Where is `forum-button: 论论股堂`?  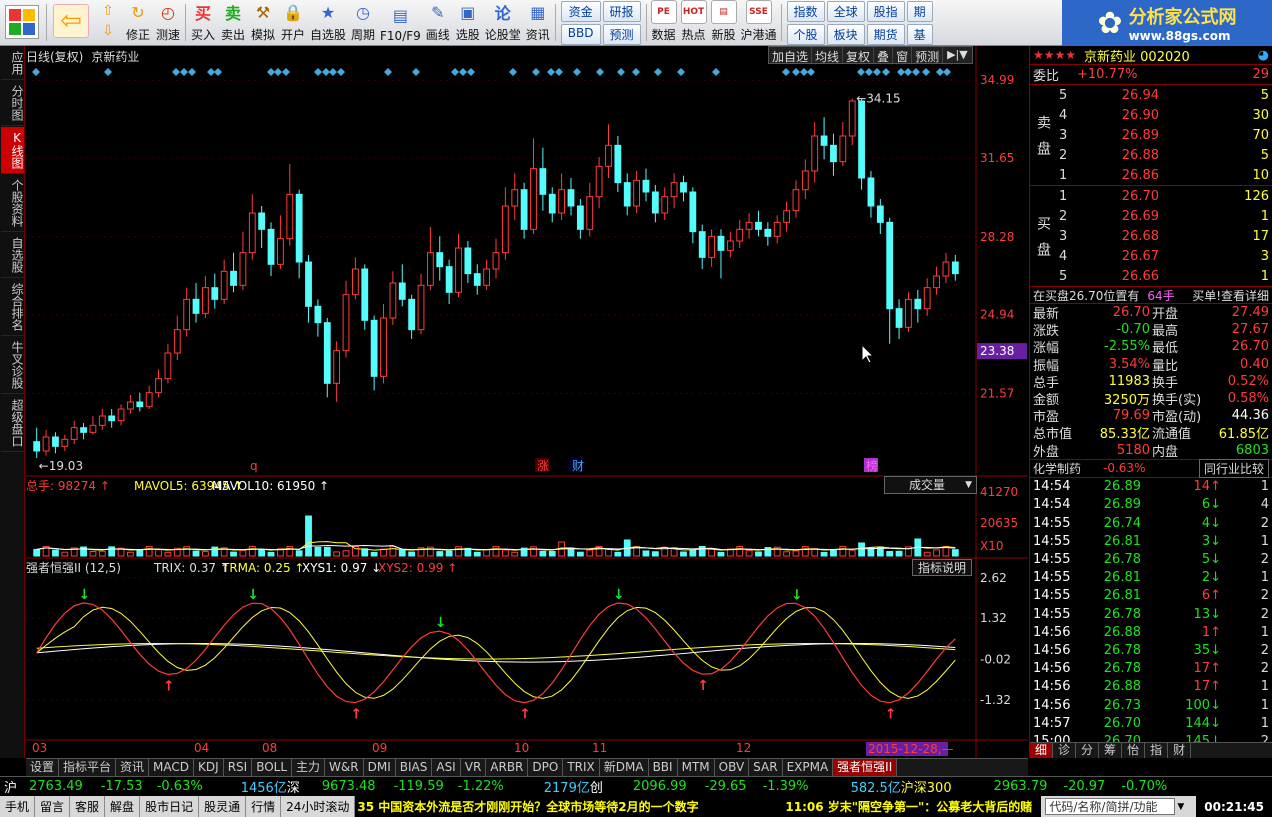 forum-button: 论论股堂 is located at coordinates (503, 22).